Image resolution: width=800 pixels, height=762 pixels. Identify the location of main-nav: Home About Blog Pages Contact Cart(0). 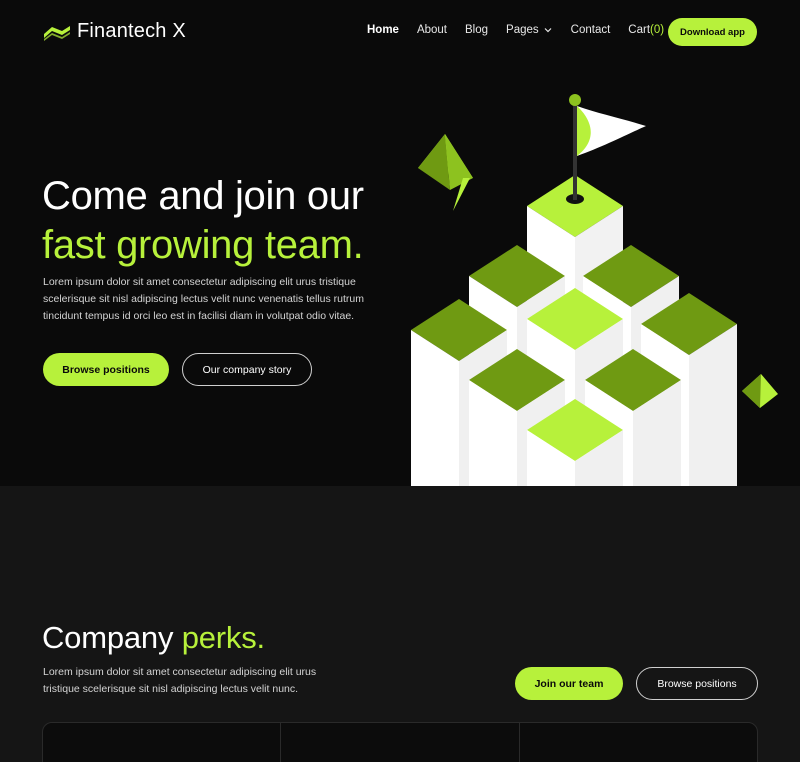
(515, 30).